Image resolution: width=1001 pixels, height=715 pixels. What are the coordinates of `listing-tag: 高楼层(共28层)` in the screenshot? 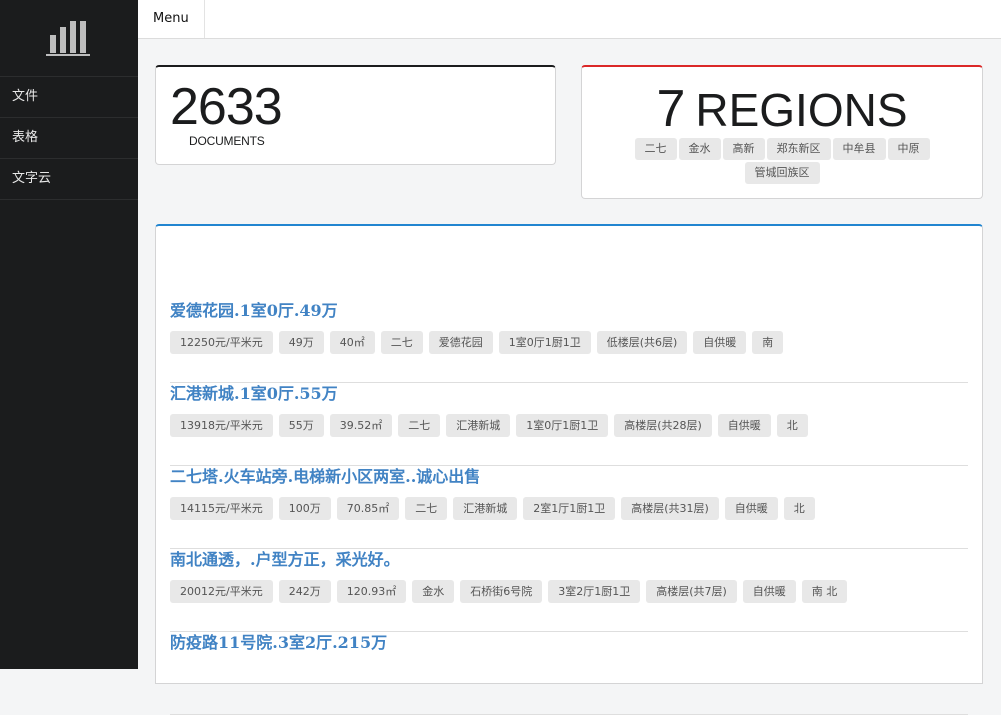 It's located at (663, 425).